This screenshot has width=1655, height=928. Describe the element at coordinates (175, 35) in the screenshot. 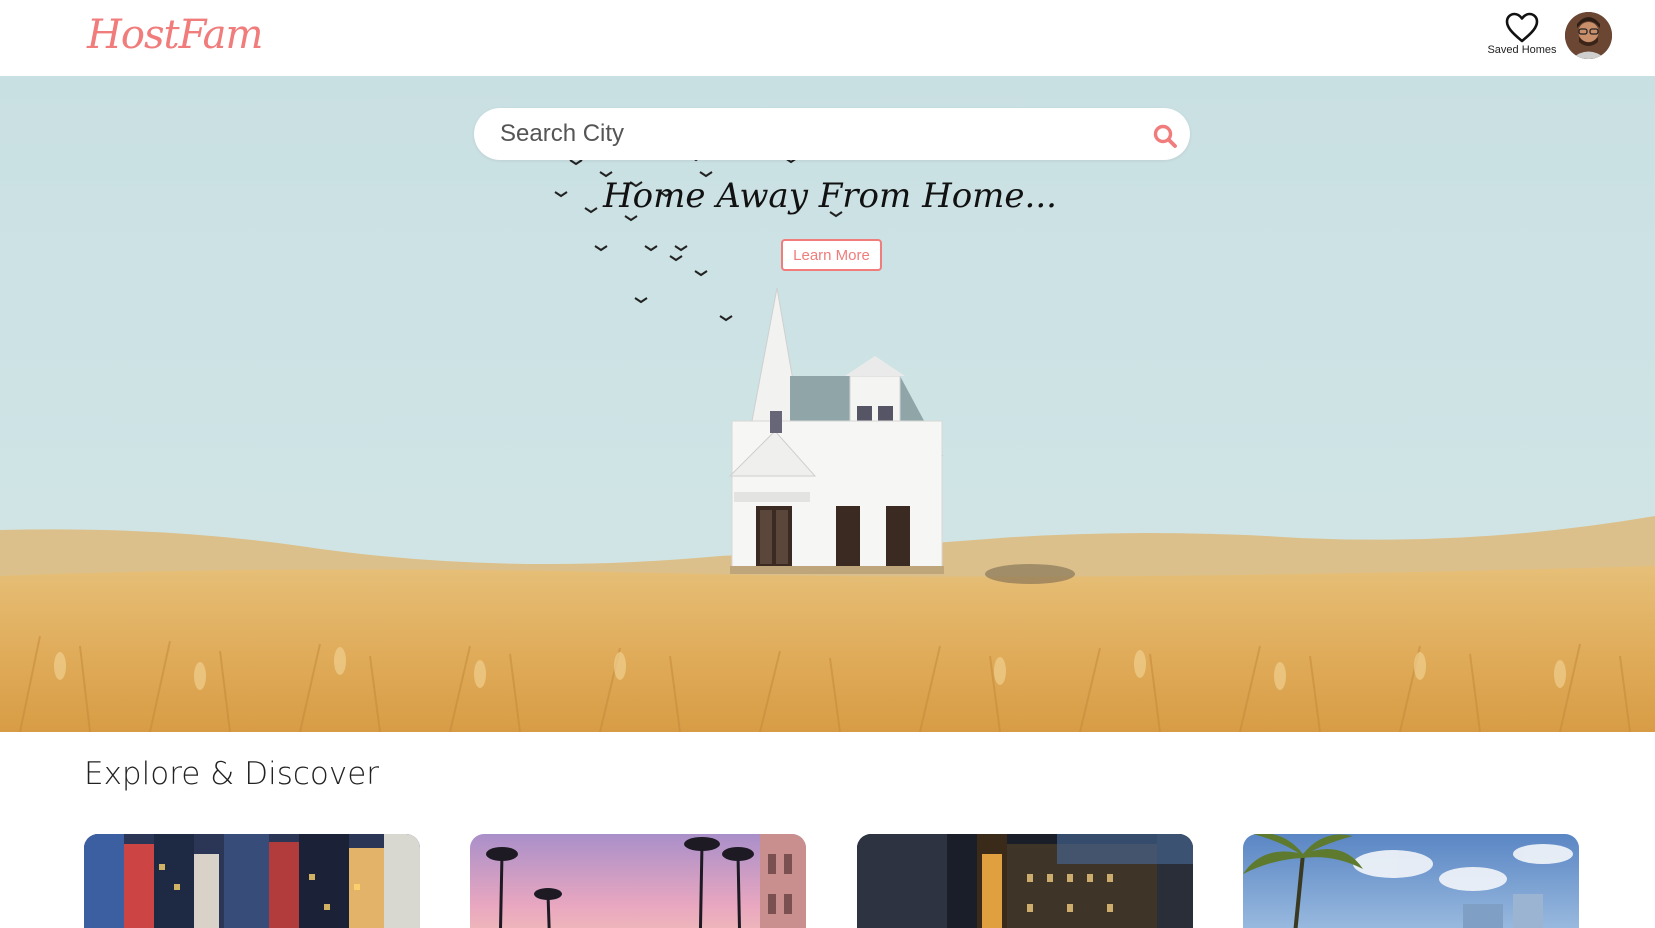

I see `site-logo: HostFam` at that location.